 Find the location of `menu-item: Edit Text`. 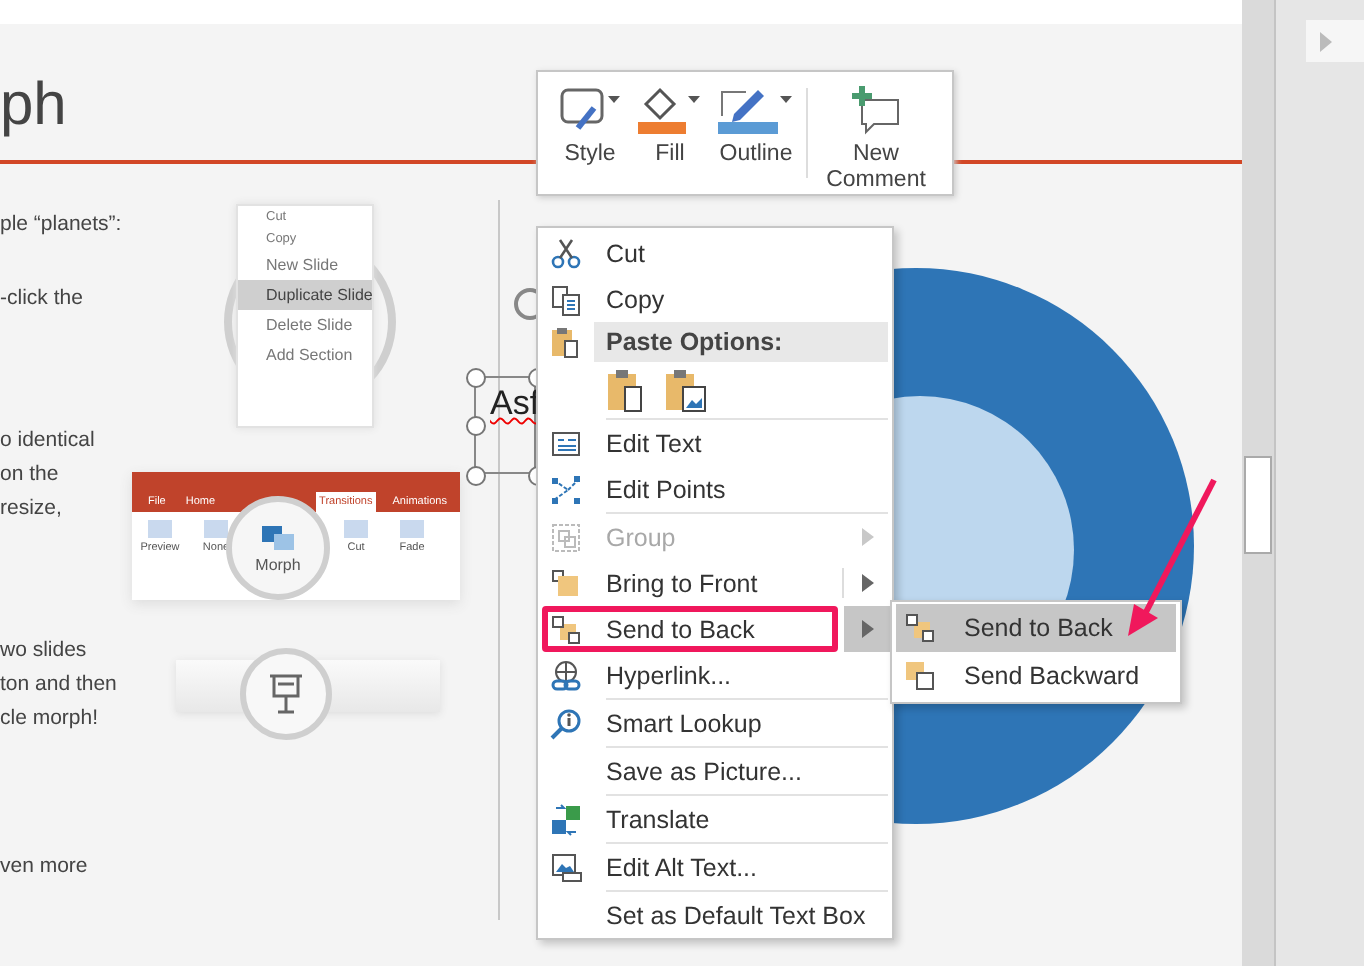

menu-item: Edit Text is located at coordinates (715, 443).